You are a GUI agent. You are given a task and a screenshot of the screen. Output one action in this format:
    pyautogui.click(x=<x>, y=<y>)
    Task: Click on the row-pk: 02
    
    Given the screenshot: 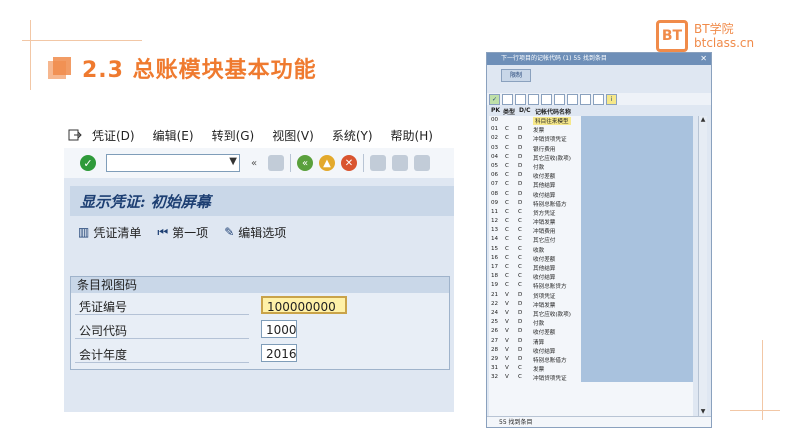 What is the action you would take?
    pyautogui.click(x=495, y=138)
    